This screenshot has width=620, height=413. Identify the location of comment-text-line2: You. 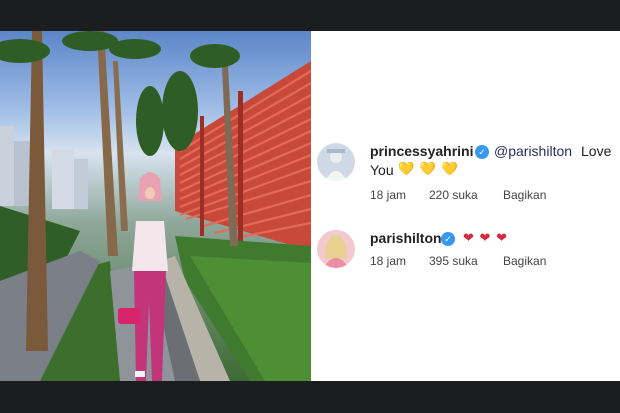
(382, 170).